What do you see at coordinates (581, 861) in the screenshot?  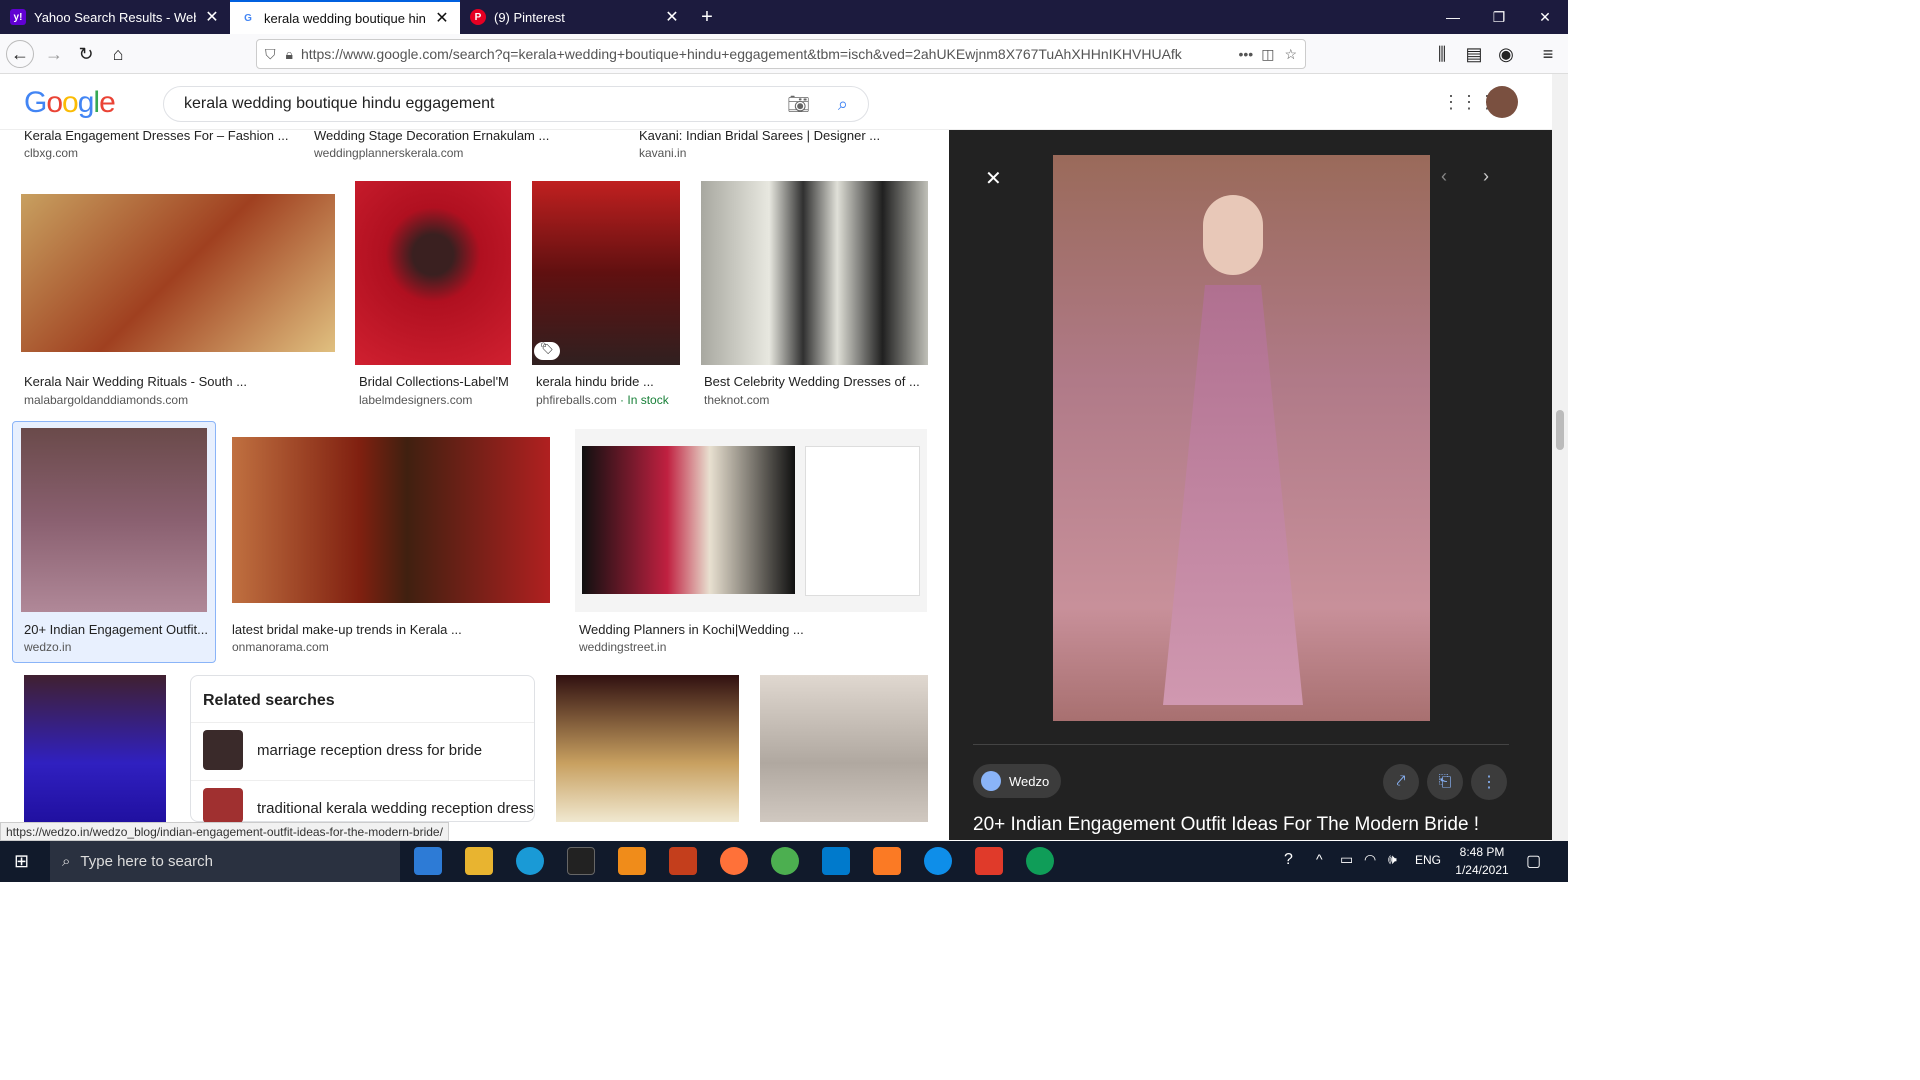 I see `terminal-icon` at bounding box center [581, 861].